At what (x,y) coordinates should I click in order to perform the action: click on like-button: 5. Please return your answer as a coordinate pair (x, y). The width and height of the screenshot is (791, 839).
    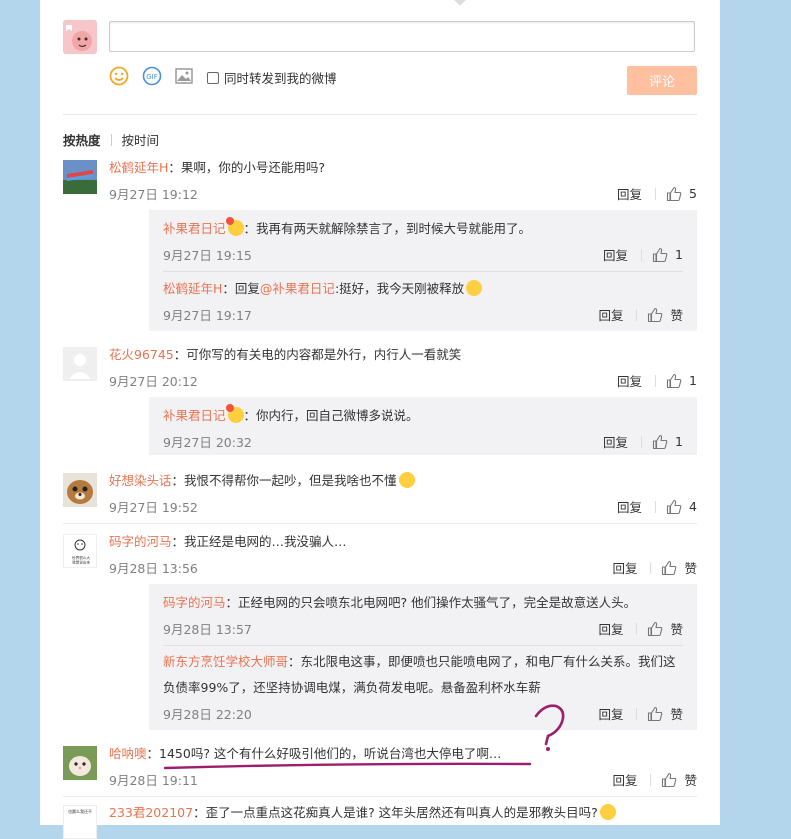
    Looking at the image, I should click on (681, 194).